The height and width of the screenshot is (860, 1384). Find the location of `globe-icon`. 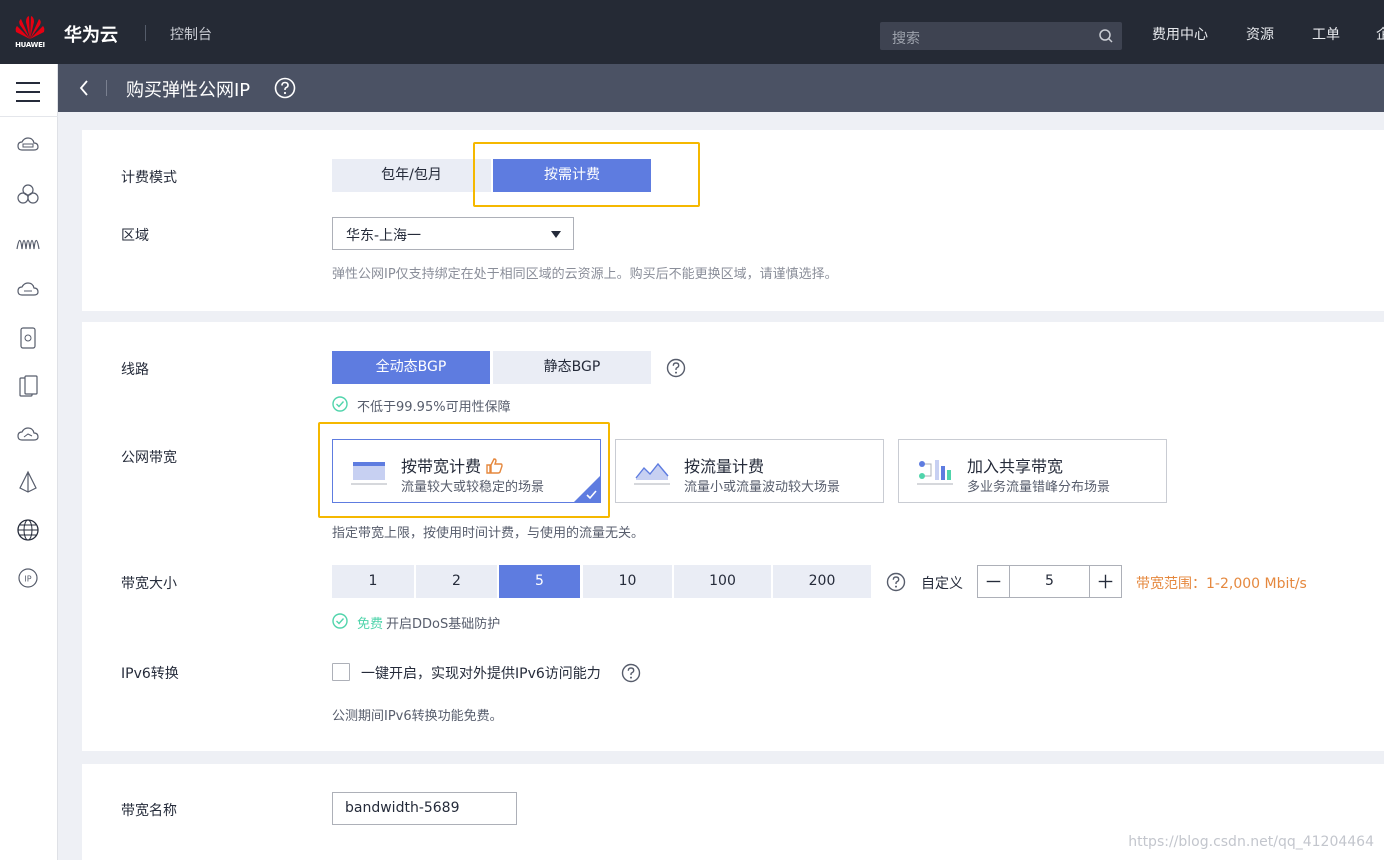

globe-icon is located at coordinates (28, 530).